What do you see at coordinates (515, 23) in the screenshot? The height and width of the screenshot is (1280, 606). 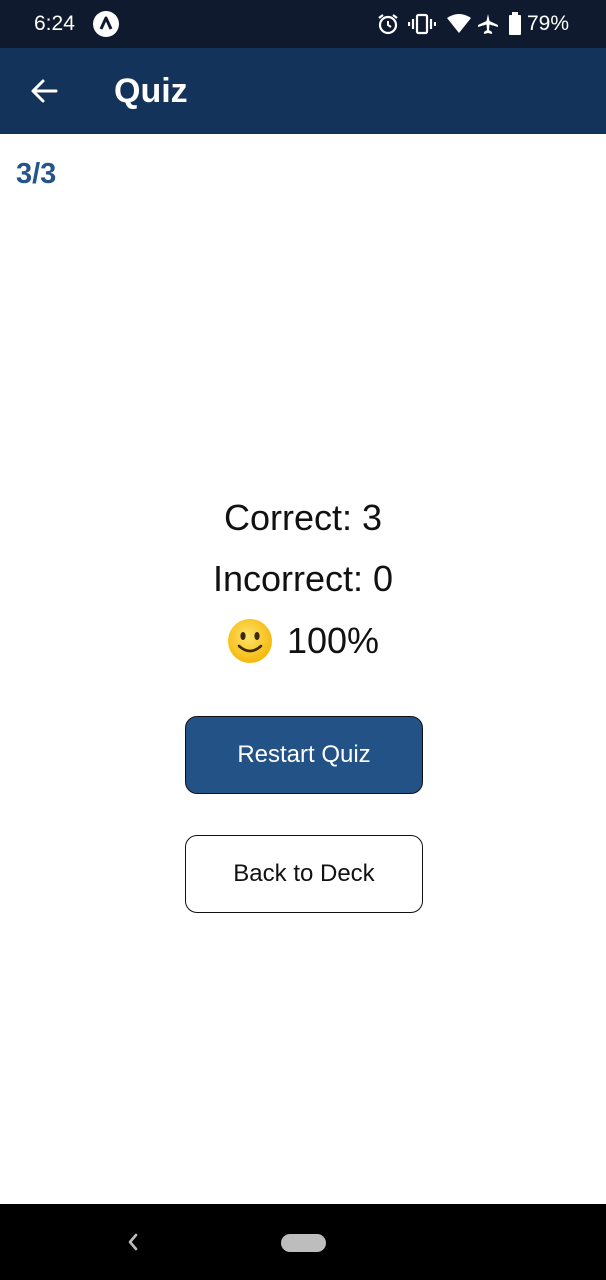 I see `battery-icon` at bounding box center [515, 23].